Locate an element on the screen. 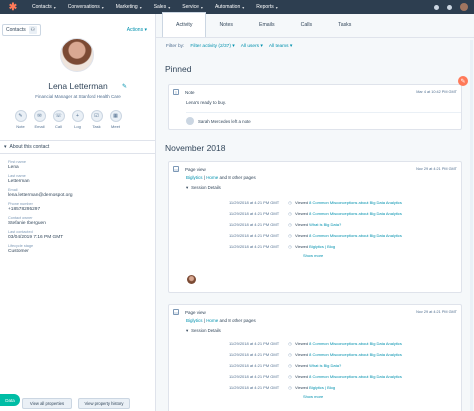 This screenshot has width=474, height=411. actions-dropdown: Actions ▾ is located at coordinates (137, 30).